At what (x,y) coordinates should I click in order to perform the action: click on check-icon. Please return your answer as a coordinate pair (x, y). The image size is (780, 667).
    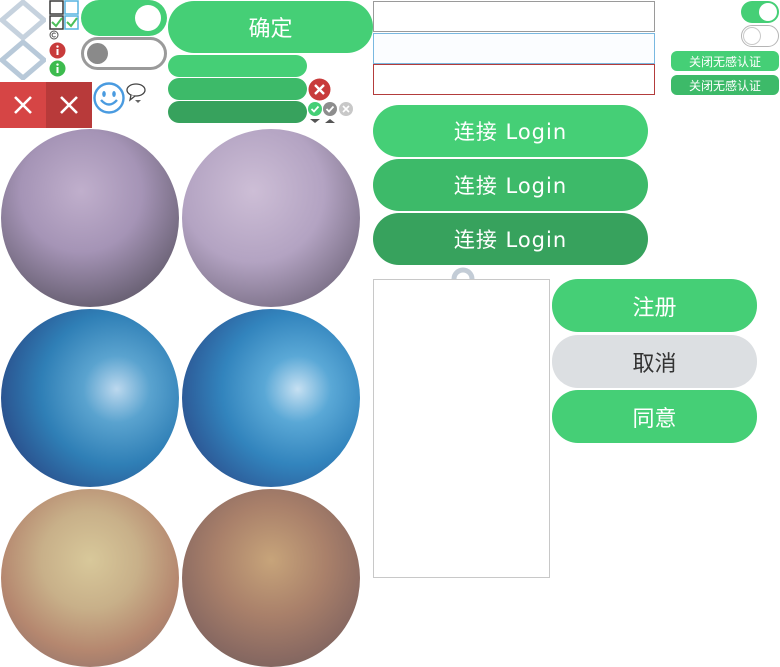
    Looking at the image, I should click on (330, 112).